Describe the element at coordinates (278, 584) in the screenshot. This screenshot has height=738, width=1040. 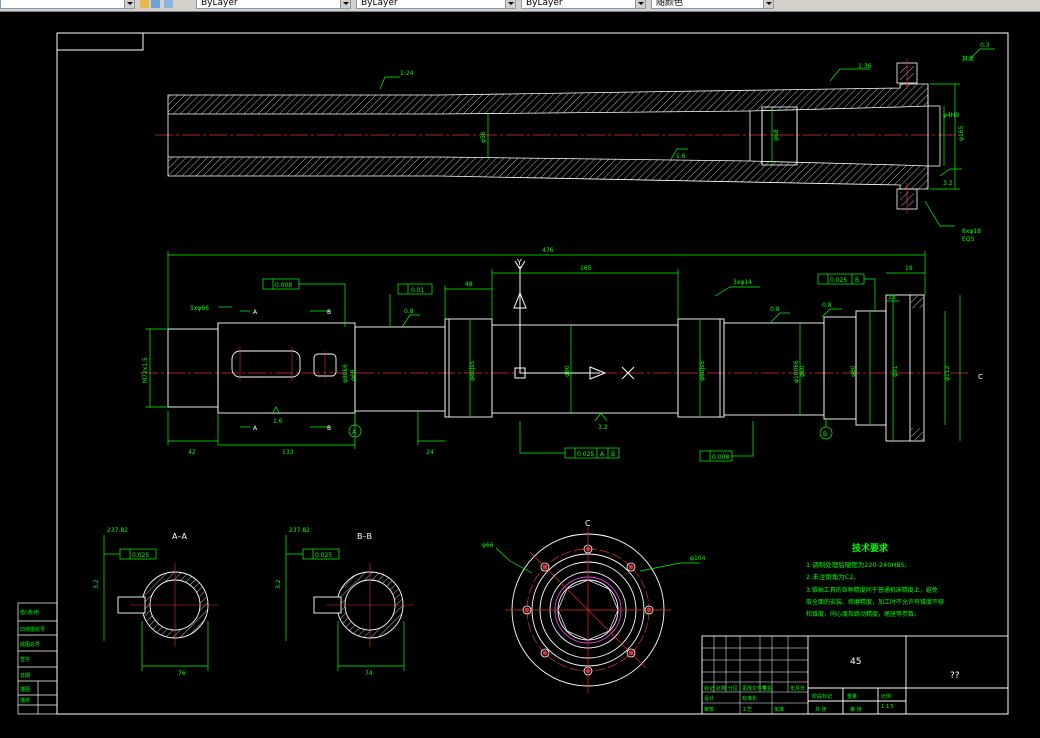
I see `section-bb-rough: 3.2` at that location.